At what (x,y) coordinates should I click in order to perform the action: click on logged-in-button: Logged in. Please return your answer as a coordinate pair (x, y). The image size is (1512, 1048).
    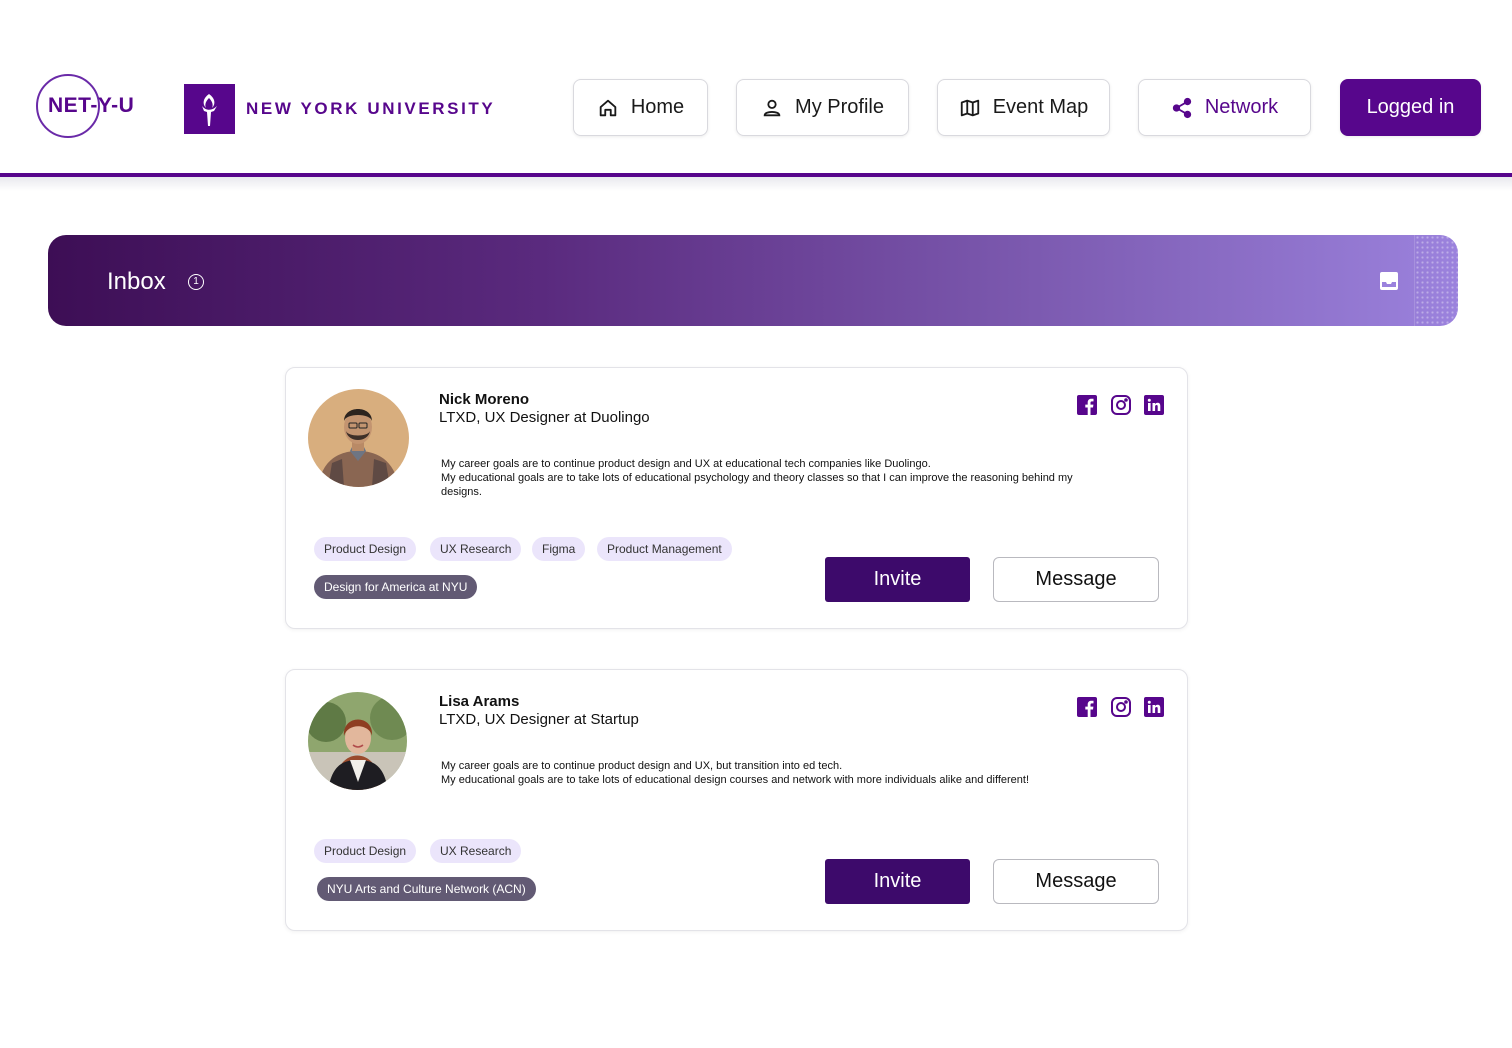
    Looking at the image, I should click on (1410, 107).